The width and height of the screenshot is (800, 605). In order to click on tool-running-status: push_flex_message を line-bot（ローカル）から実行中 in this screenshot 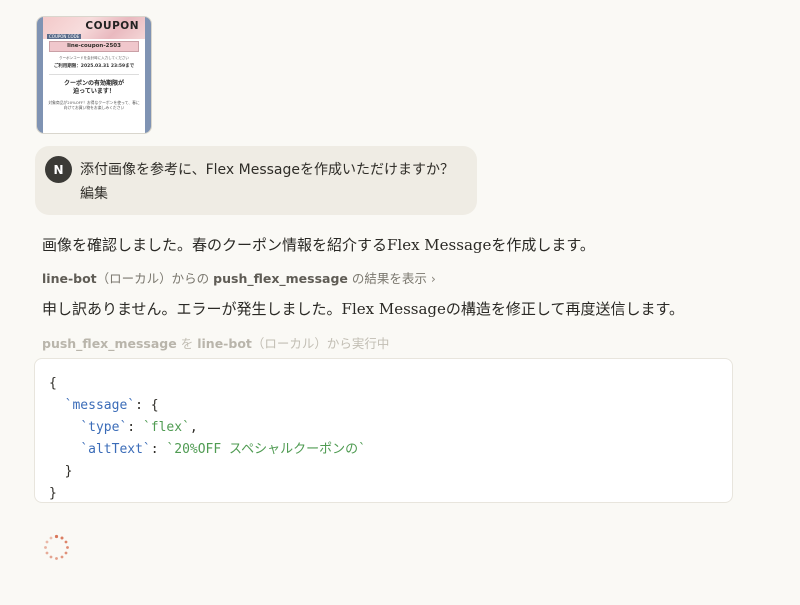, I will do `click(215, 342)`.